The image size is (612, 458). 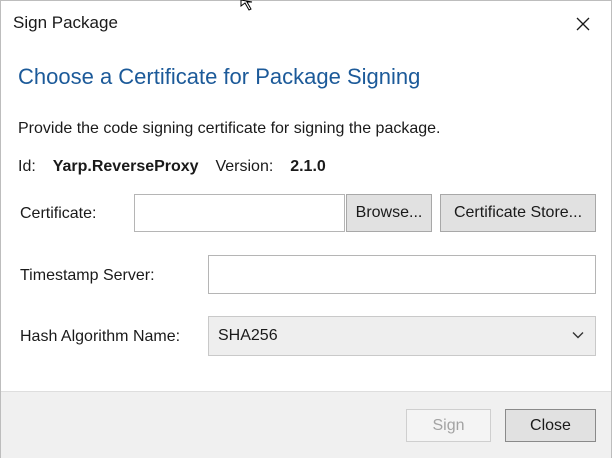 I want to click on package-id: Yarp.ReverseProxy, so click(x=125, y=166).